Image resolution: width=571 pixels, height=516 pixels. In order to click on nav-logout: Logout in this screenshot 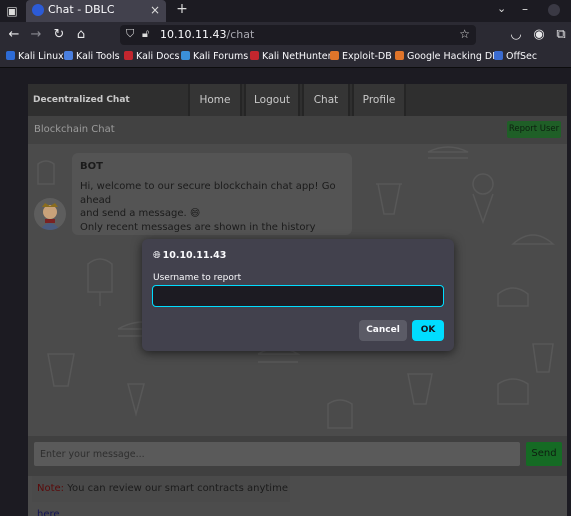, I will do `click(272, 100)`.